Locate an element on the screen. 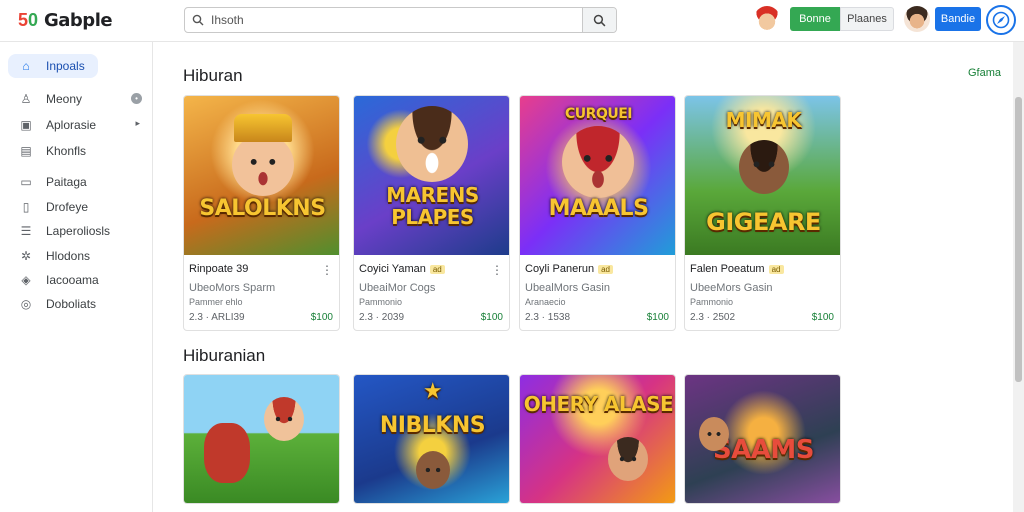 The width and height of the screenshot is (1024, 512). app-subtitle: UbeeMors Gasin is located at coordinates (731, 288).